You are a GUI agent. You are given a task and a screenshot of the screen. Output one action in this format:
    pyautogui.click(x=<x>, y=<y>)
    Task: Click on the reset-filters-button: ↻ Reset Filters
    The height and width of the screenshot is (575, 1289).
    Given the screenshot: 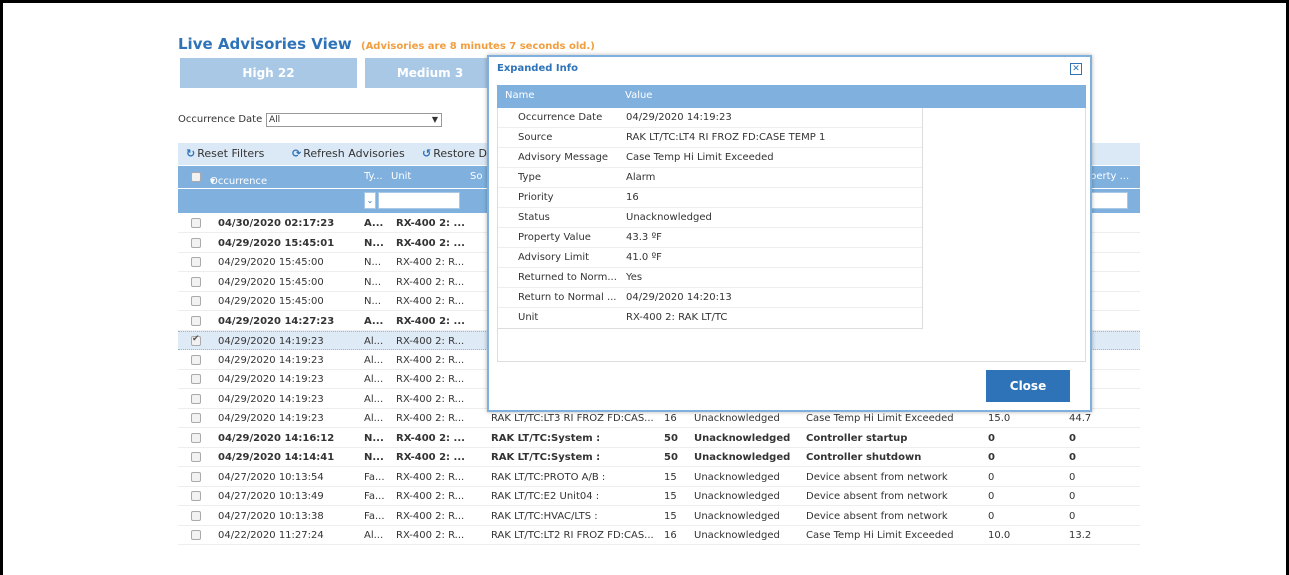 What is the action you would take?
    pyautogui.click(x=225, y=153)
    